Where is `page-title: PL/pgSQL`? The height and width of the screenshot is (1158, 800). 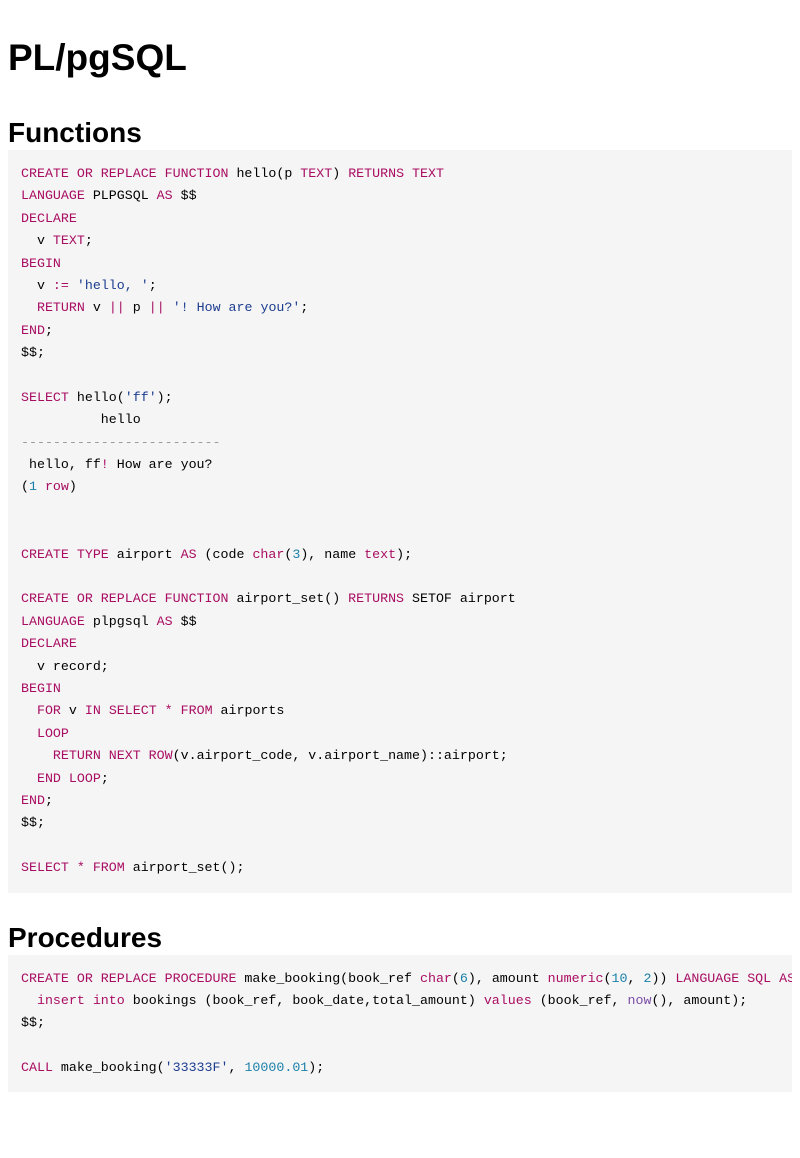 page-title: PL/pgSQL is located at coordinates (97, 57).